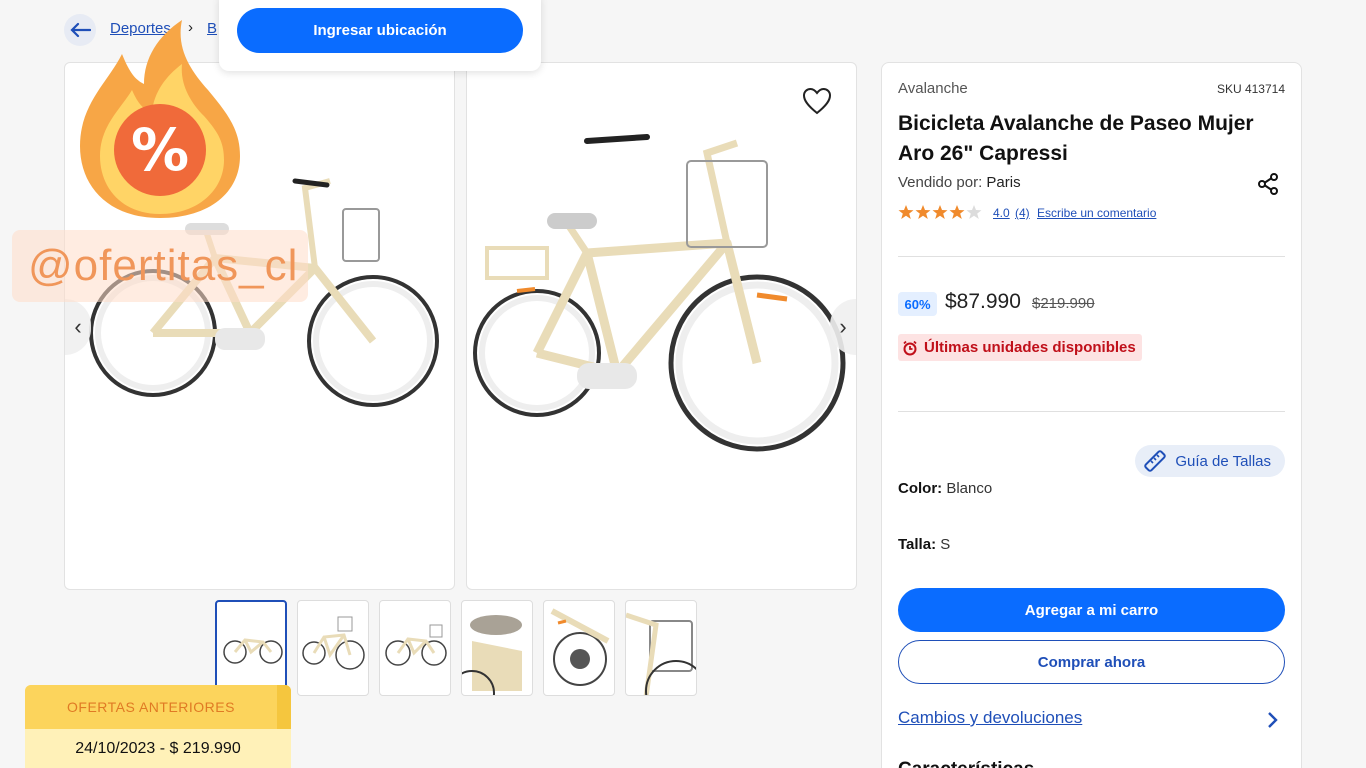  I want to click on color-label: Color:, so click(920, 488).